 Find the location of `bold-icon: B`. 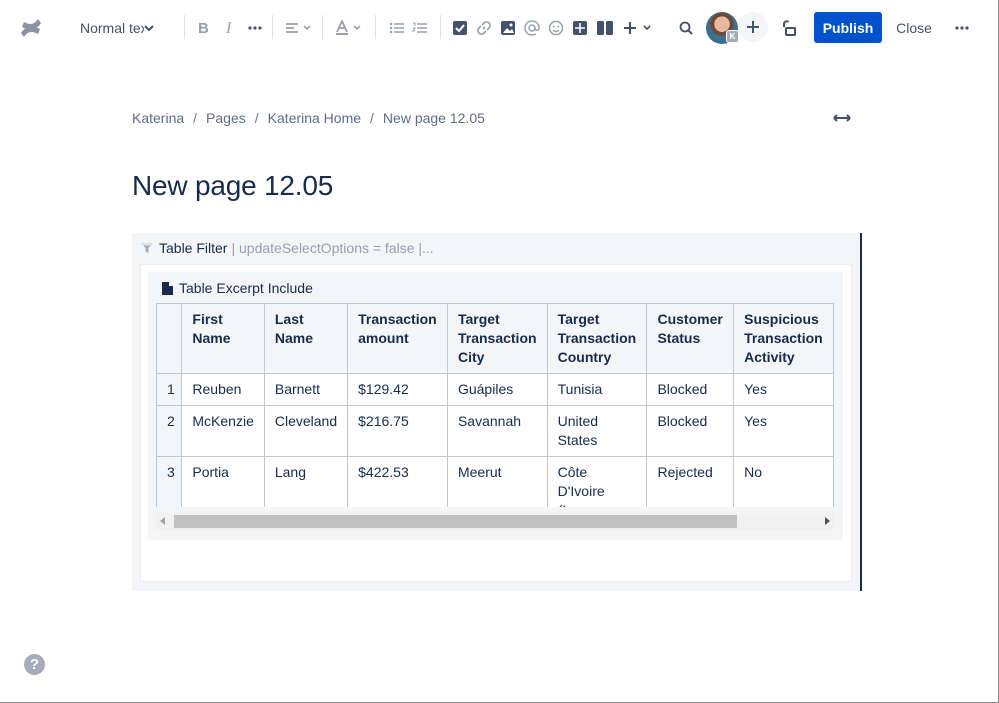

bold-icon: B is located at coordinates (204, 28).